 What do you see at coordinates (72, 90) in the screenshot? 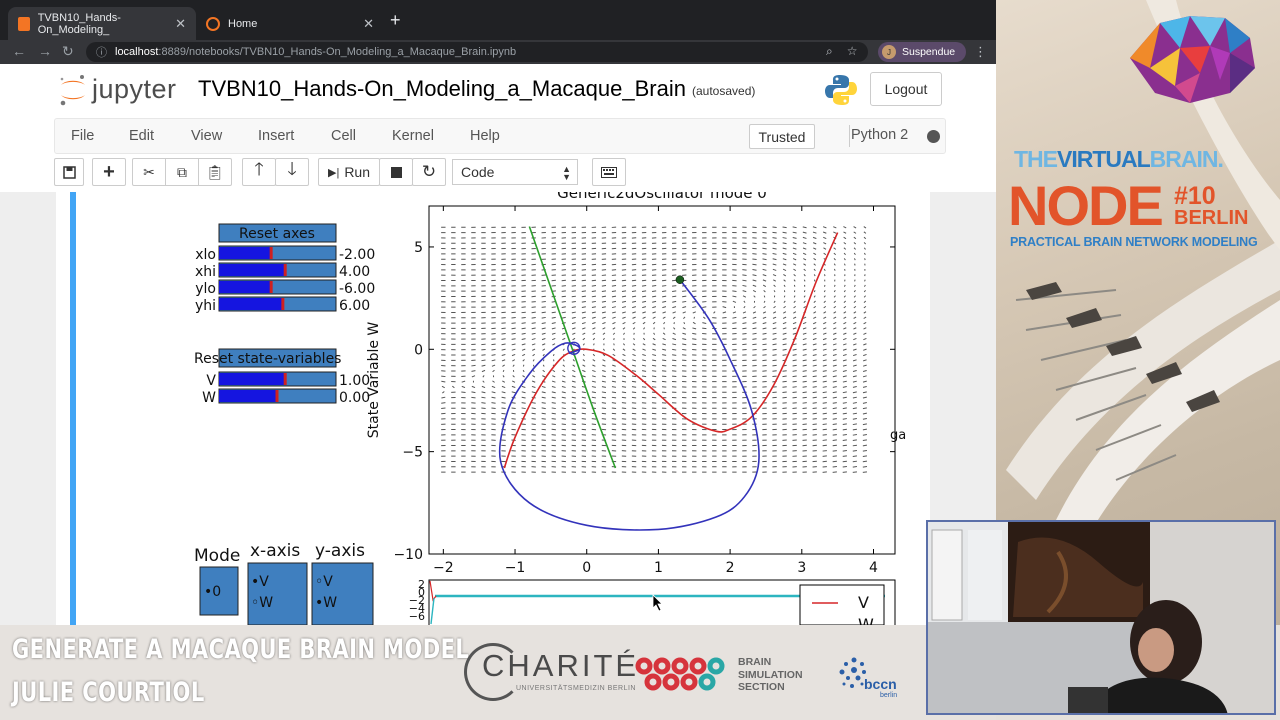
I see `jupyter-logo-icon` at bounding box center [72, 90].